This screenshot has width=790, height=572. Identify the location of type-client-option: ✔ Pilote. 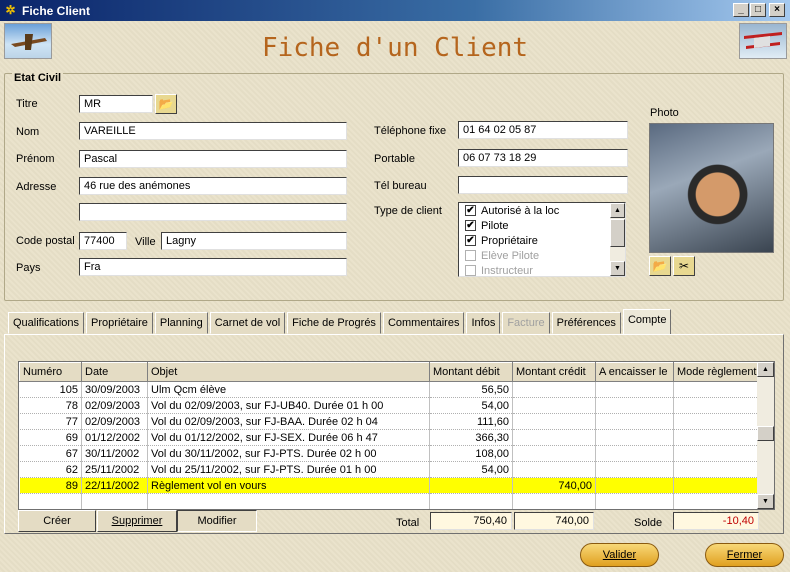
(542, 225).